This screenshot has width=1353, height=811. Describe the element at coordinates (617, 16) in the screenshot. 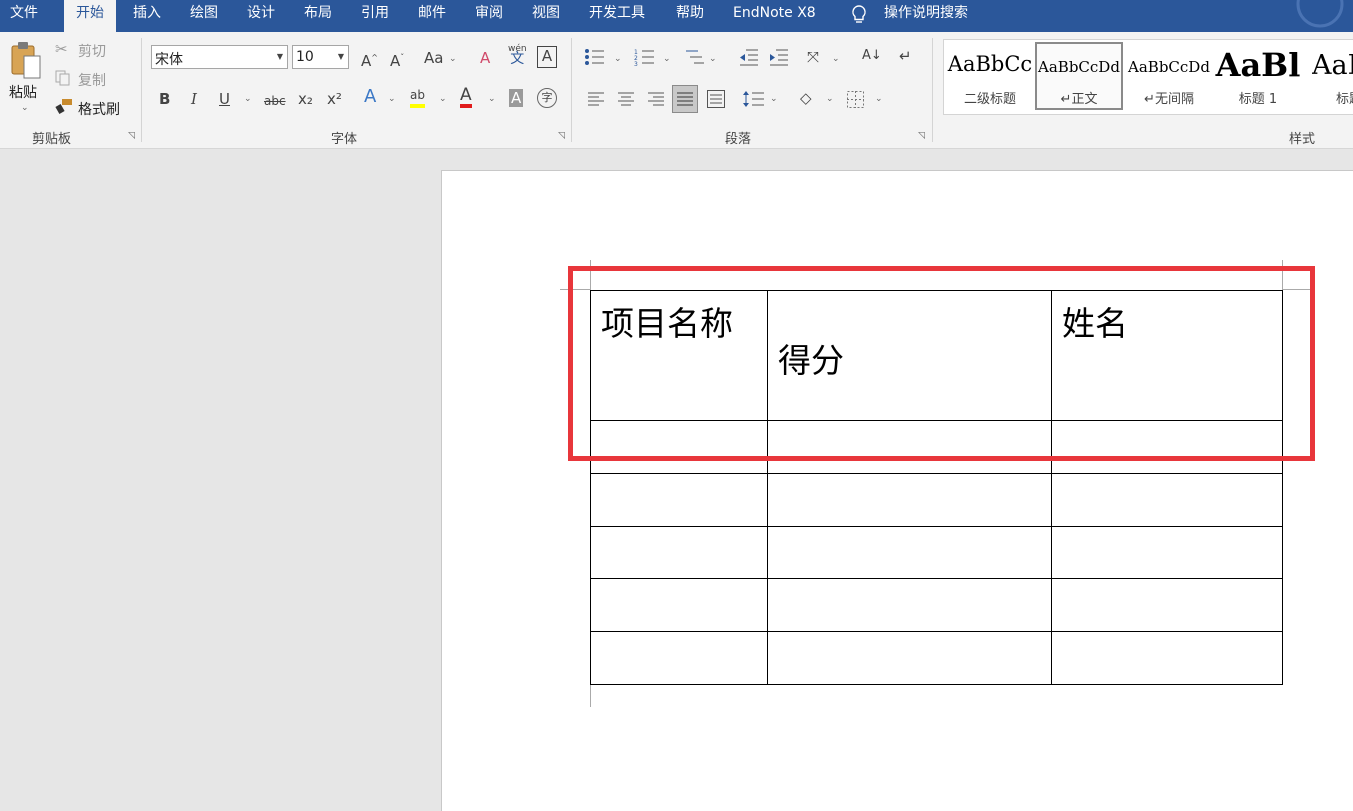

I see `tab-developer: 开发工具` at that location.